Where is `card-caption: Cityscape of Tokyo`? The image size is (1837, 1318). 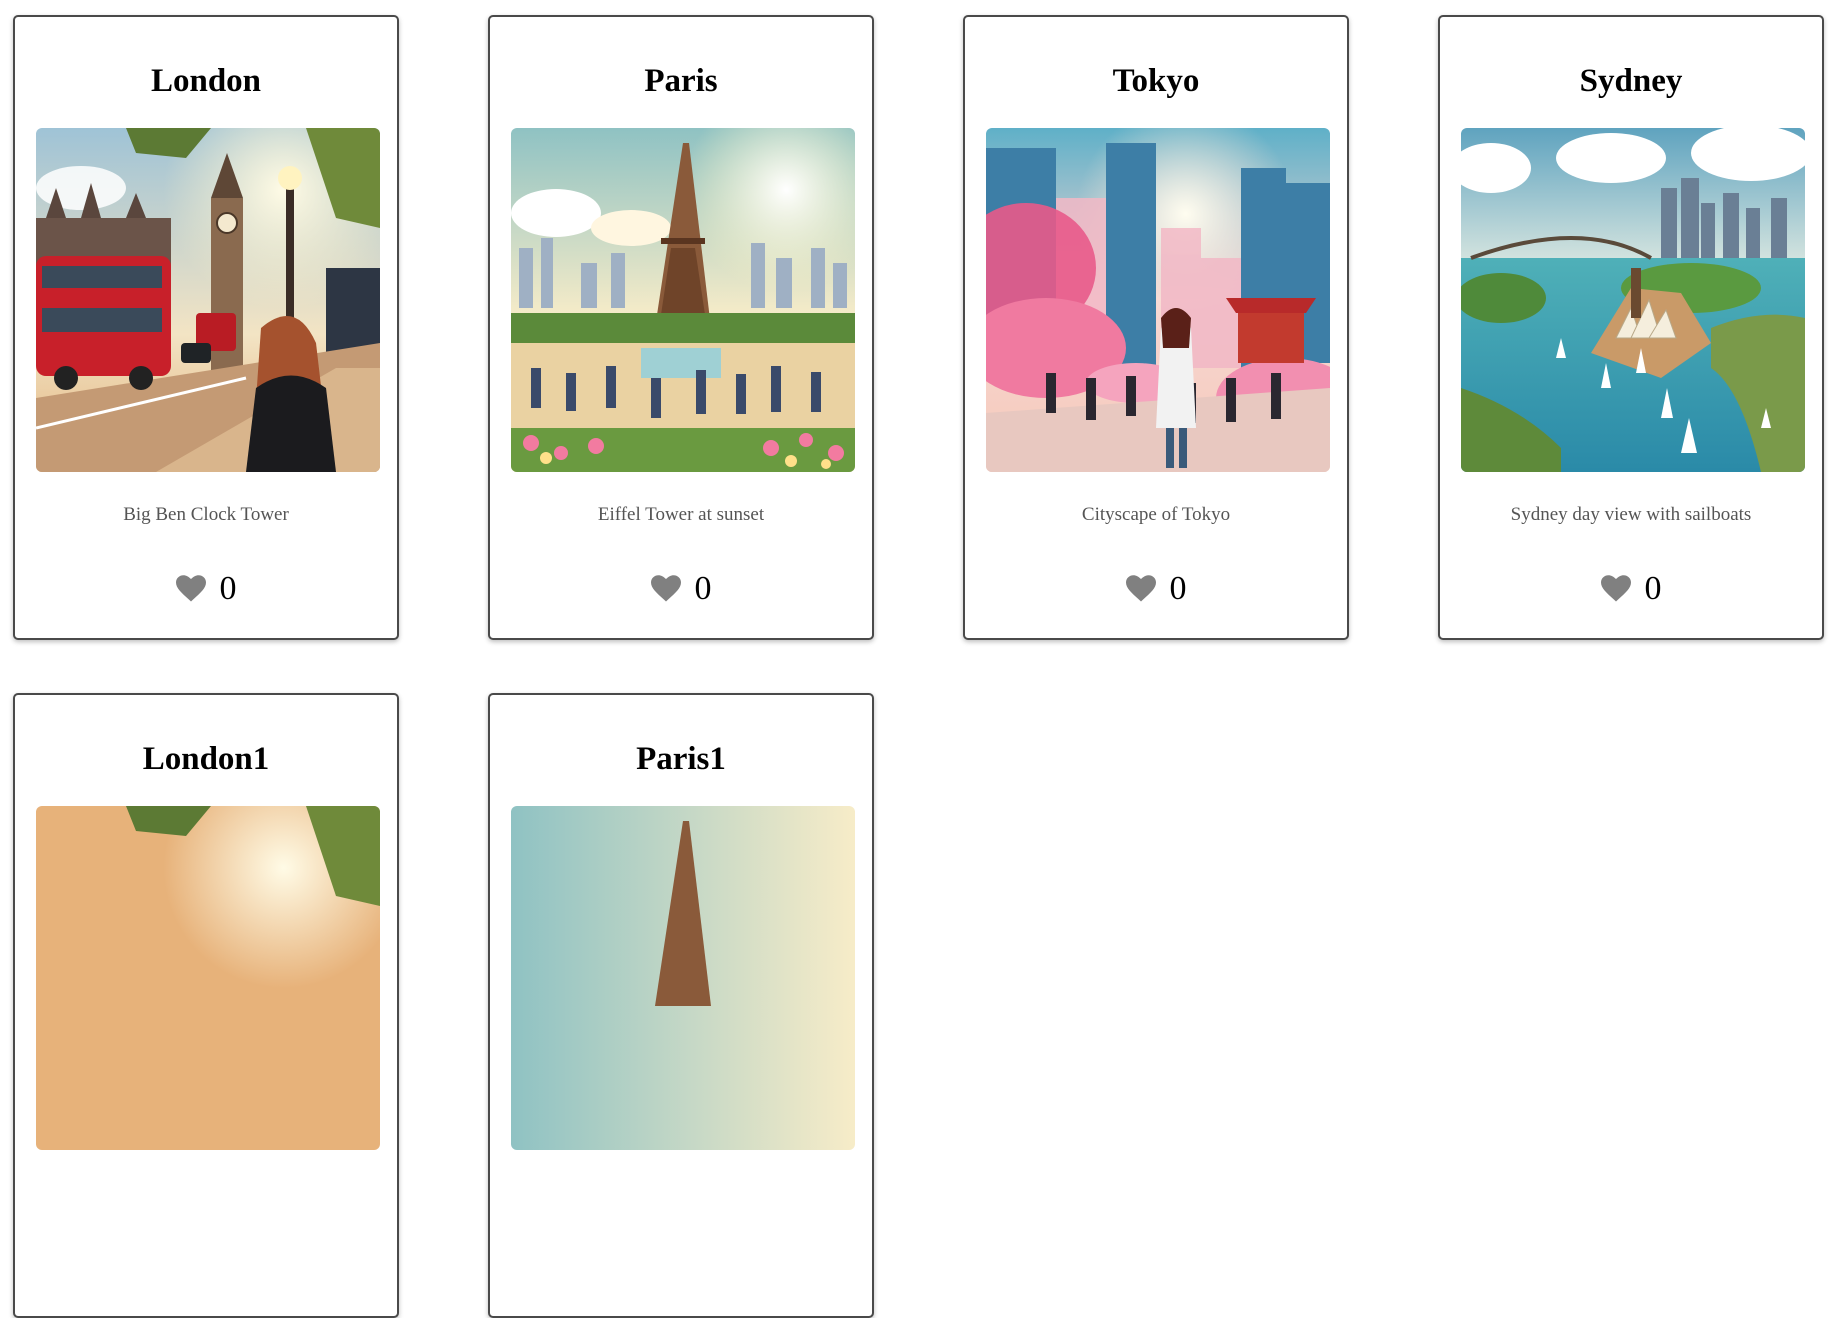 card-caption: Cityscape of Tokyo is located at coordinates (1156, 514).